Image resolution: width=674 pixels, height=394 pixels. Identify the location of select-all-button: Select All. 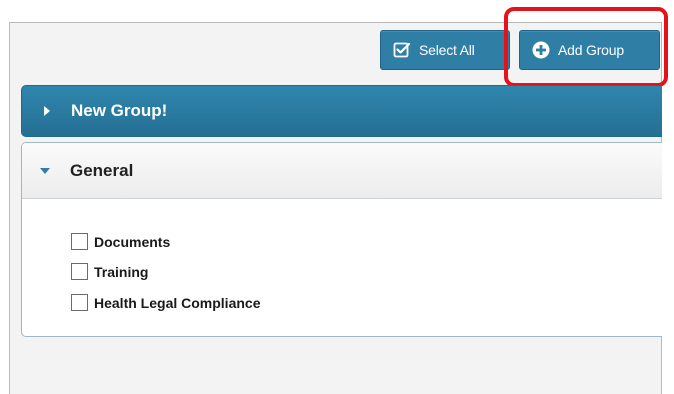
(445, 50).